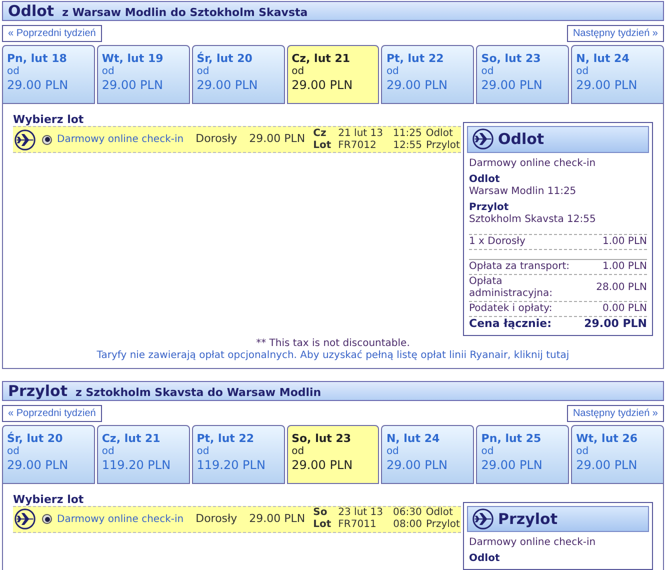  Describe the element at coordinates (360, 513) in the screenshot. I see `flight-date: 23 lut 13` at that location.